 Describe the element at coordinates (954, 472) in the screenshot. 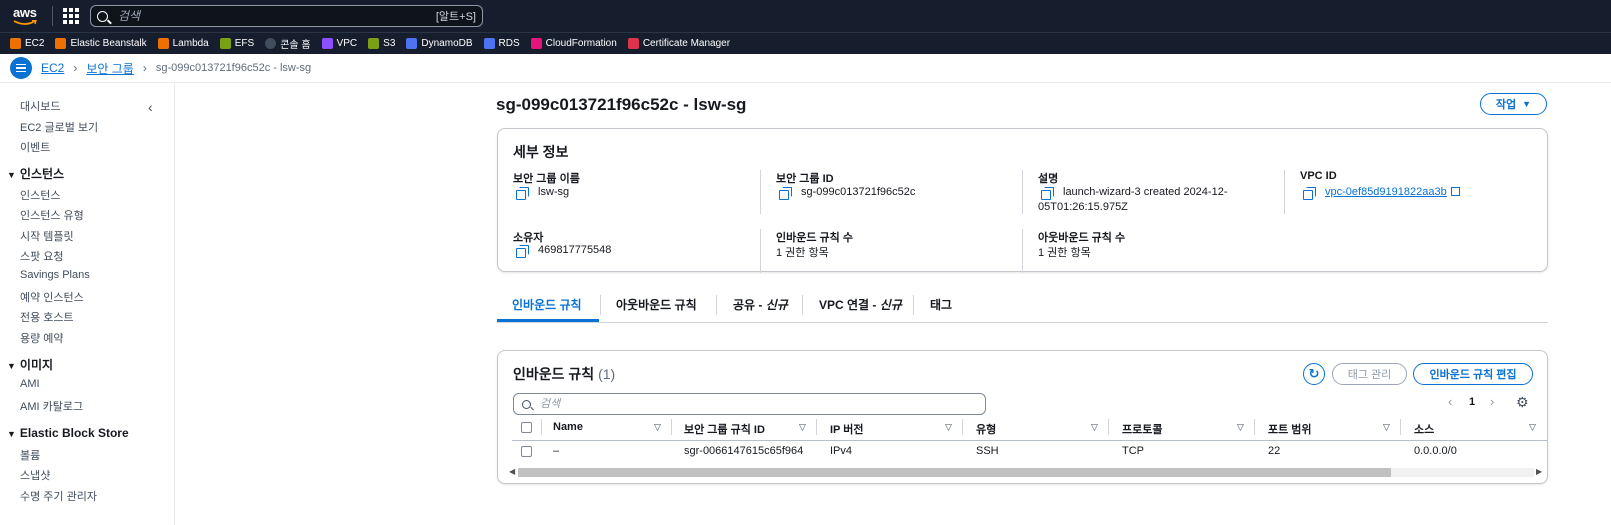

I see `scrollbar-thumb` at that location.